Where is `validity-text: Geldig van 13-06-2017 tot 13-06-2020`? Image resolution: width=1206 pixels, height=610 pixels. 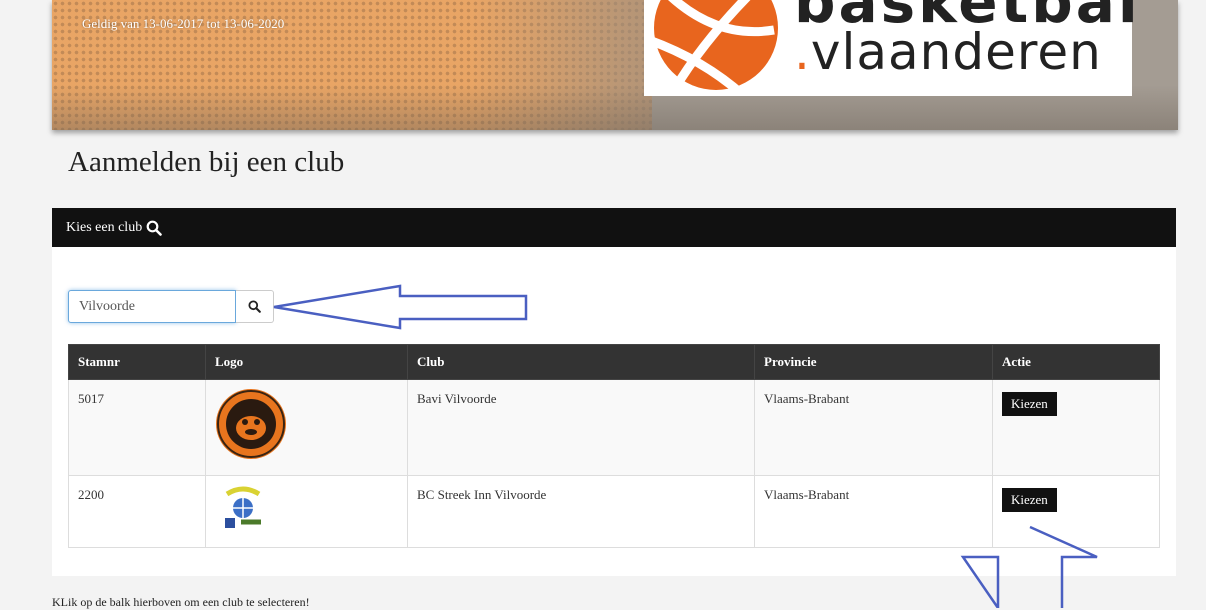 validity-text: Geldig van 13-06-2017 tot 13-06-2020 is located at coordinates (183, 23).